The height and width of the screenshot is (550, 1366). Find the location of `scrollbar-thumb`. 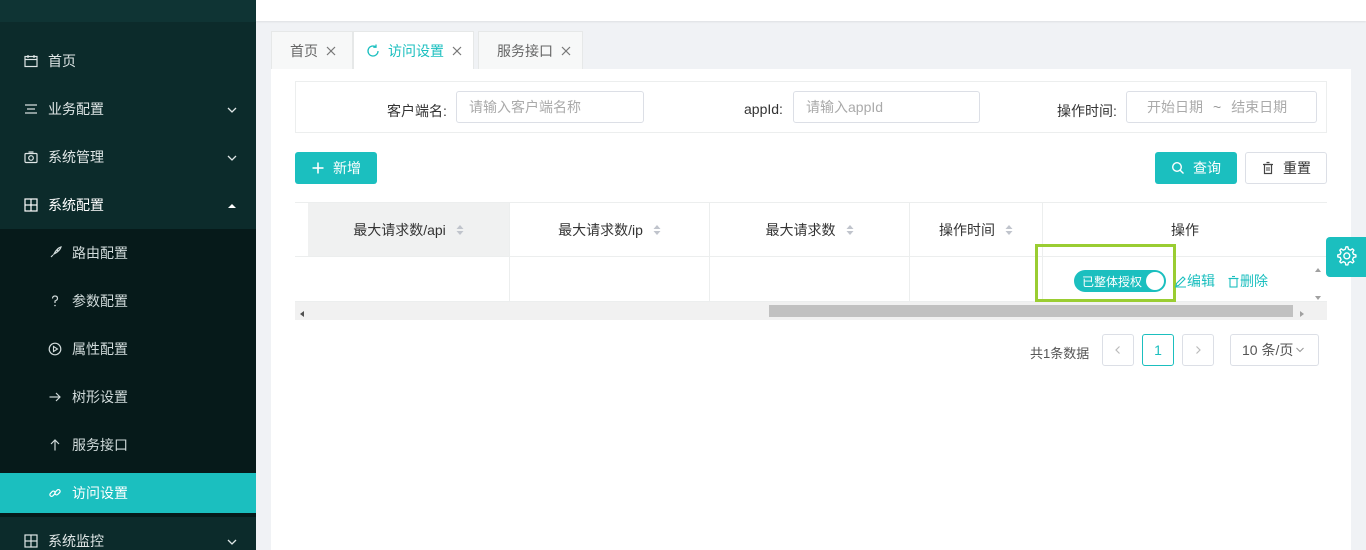

scrollbar-thumb is located at coordinates (1031, 311).